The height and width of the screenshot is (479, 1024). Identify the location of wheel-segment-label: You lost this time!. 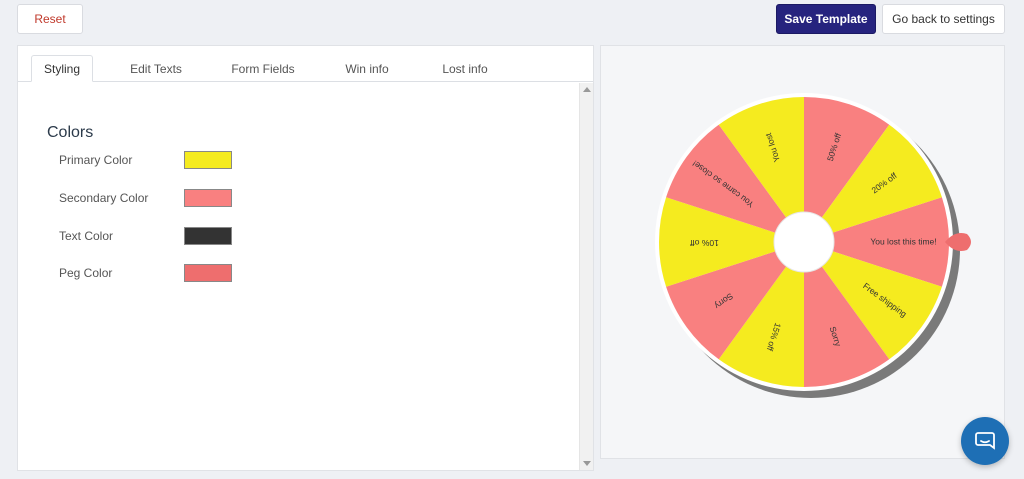
(903, 241).